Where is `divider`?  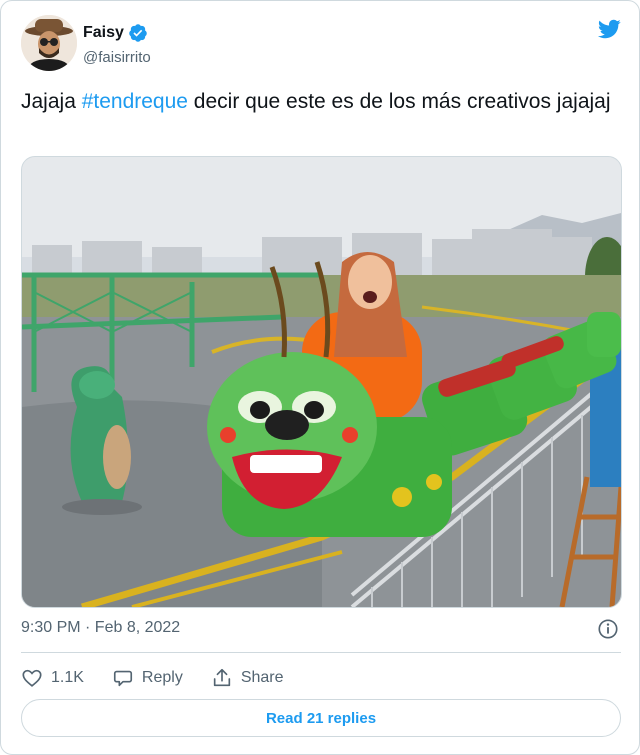
divider is located at coordinates (321, 652).